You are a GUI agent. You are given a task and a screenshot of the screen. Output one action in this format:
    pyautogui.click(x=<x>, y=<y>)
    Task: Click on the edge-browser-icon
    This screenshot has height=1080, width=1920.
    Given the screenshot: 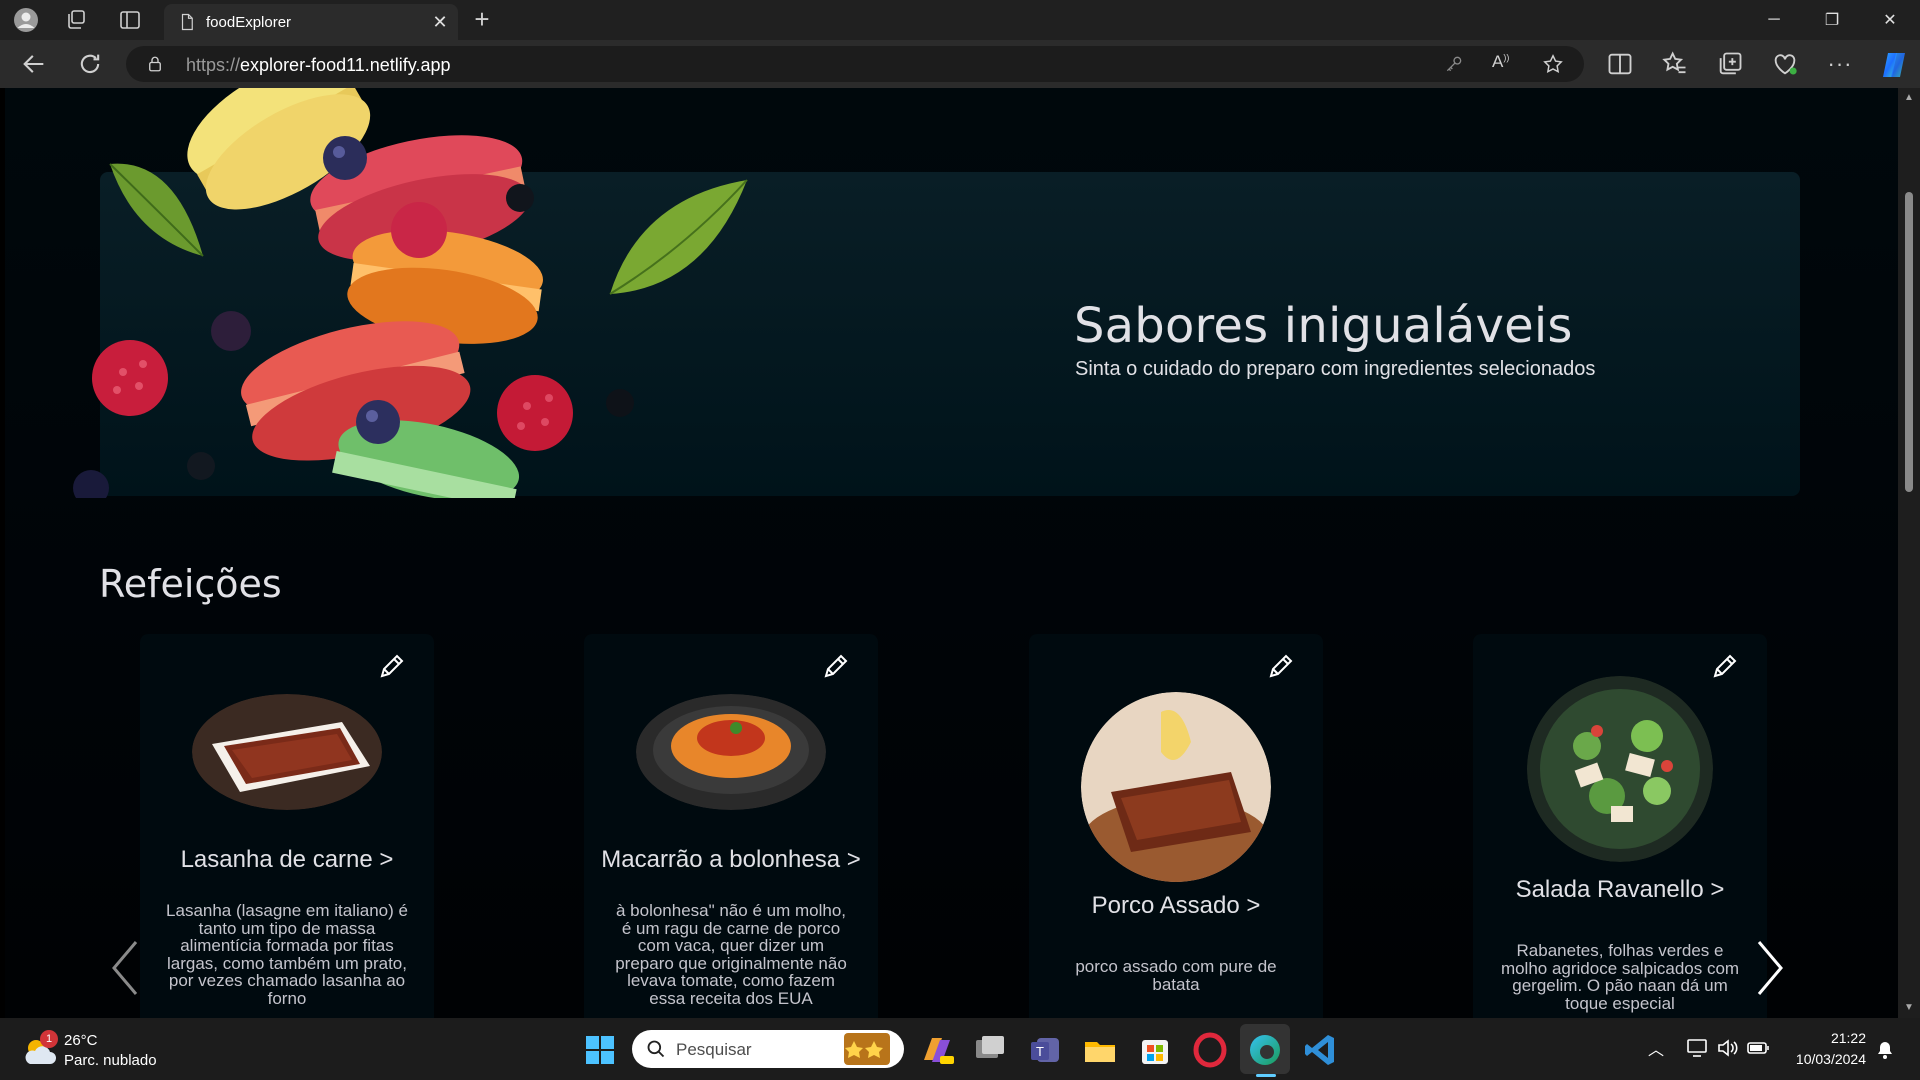 What is the action you would take?
    pyautogui.click(x=1265, y=1050)
    